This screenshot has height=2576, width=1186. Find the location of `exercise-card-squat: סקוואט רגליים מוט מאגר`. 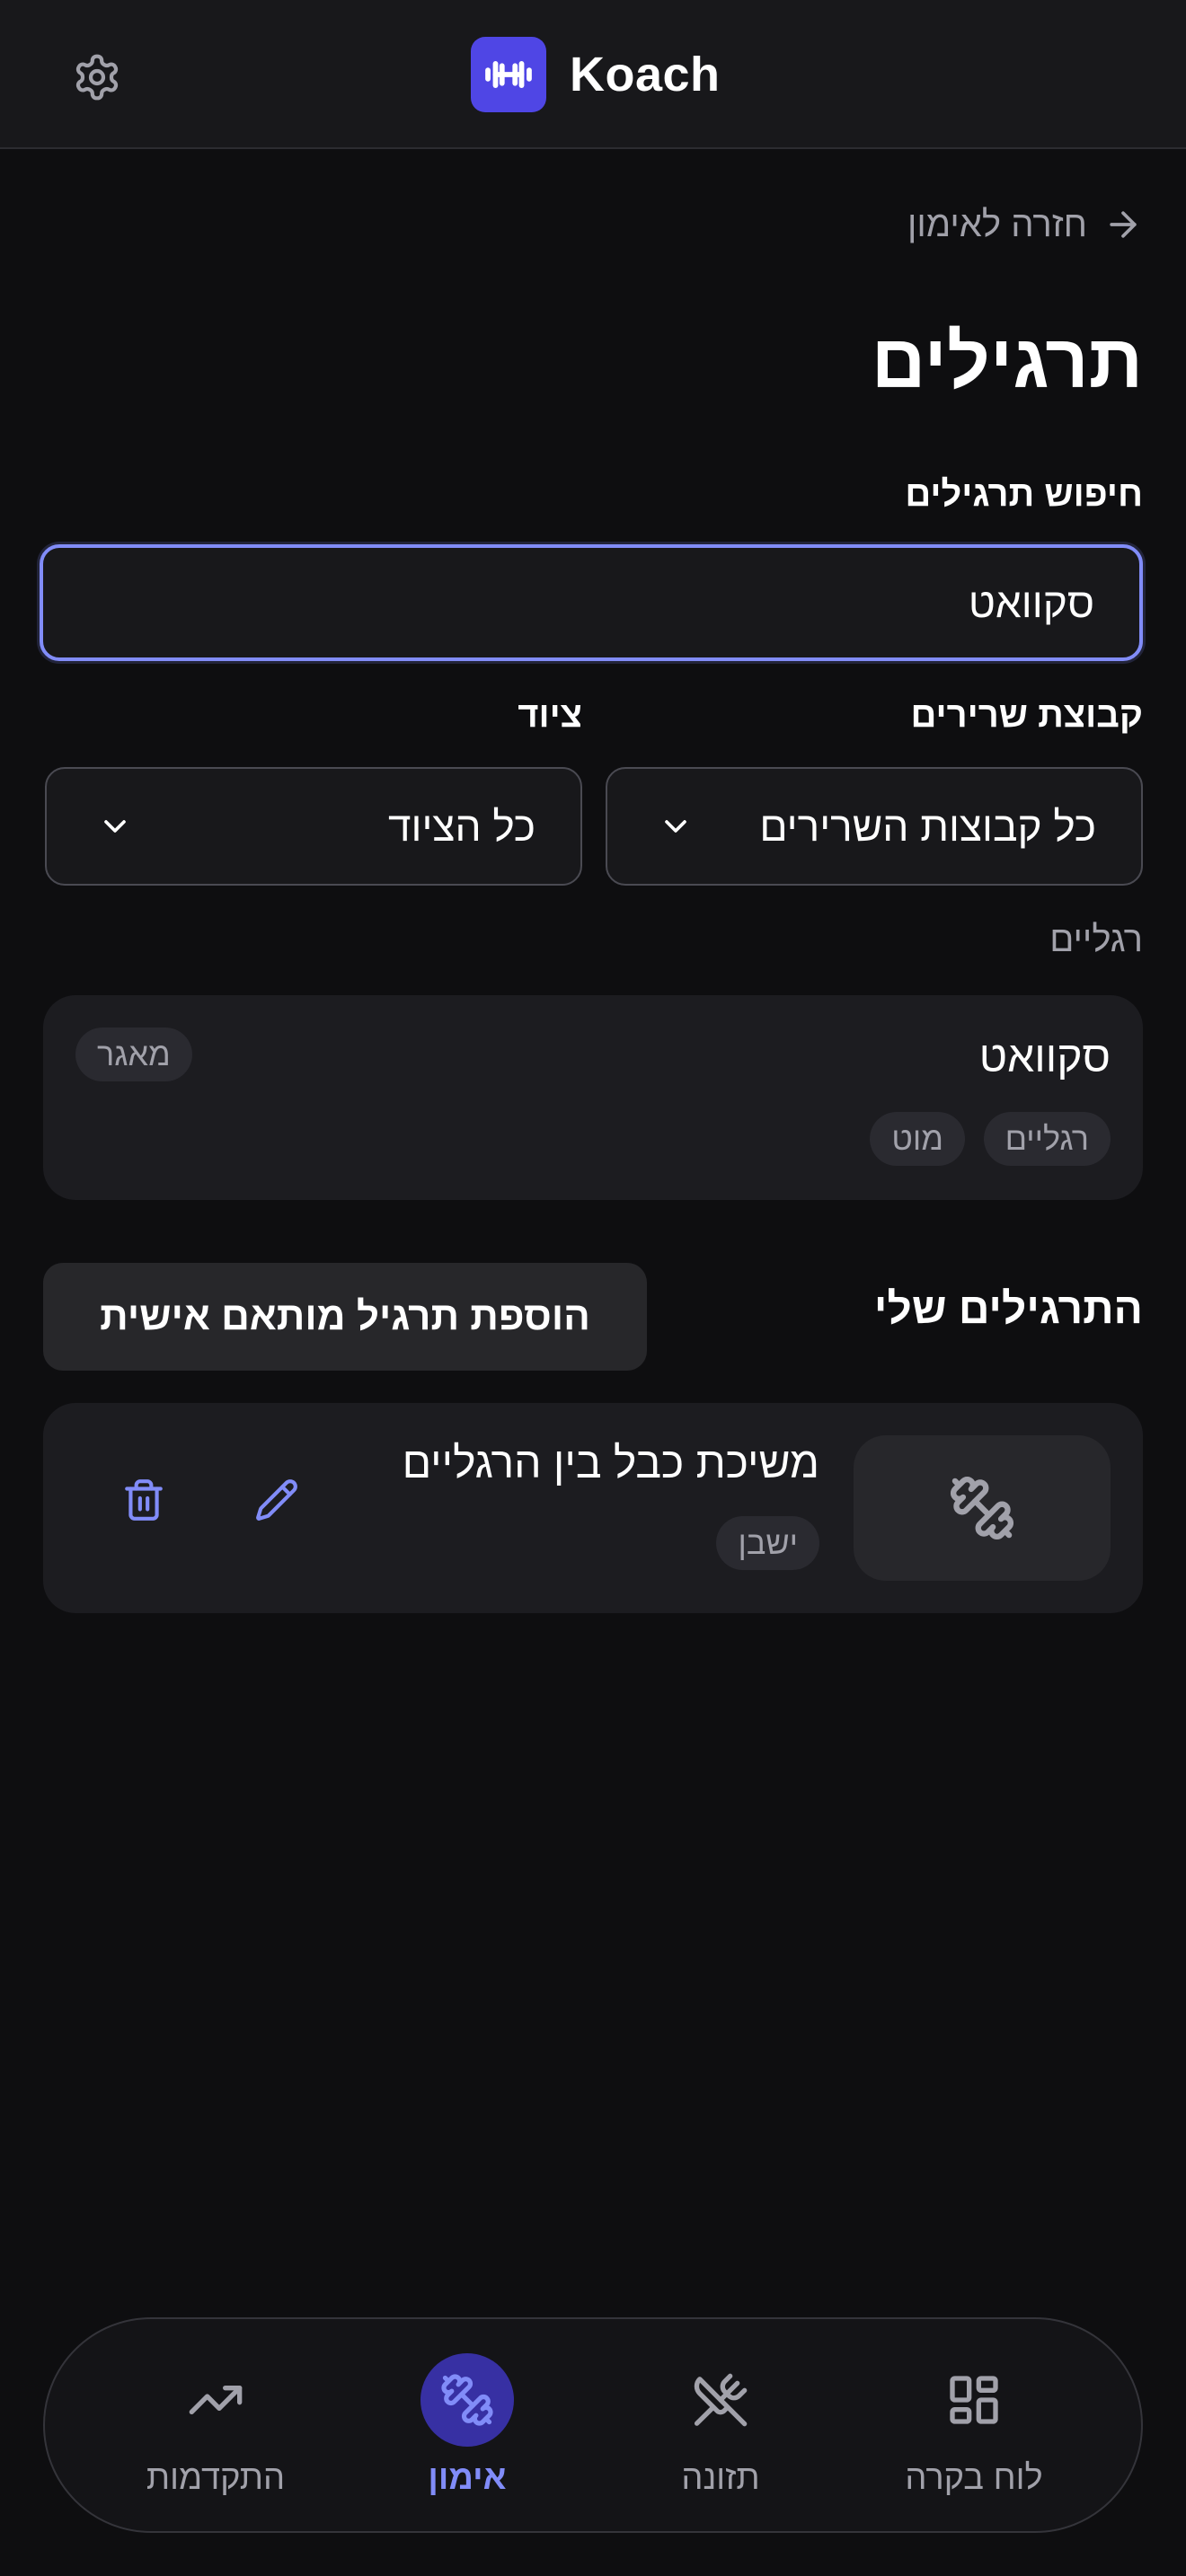

exercise-card-squat: סקוואט רגליים מוט מאגר is located at coordinates (593, 1097).